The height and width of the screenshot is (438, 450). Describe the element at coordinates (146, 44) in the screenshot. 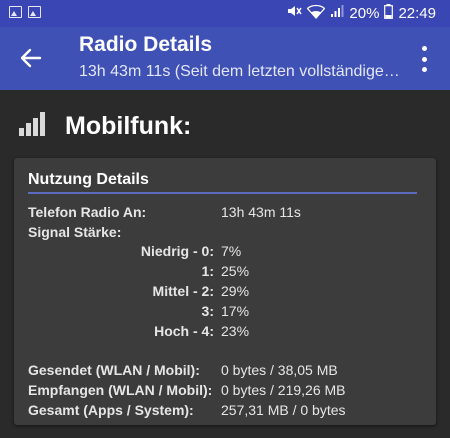

I see `page-title: Radio Details` at that location.